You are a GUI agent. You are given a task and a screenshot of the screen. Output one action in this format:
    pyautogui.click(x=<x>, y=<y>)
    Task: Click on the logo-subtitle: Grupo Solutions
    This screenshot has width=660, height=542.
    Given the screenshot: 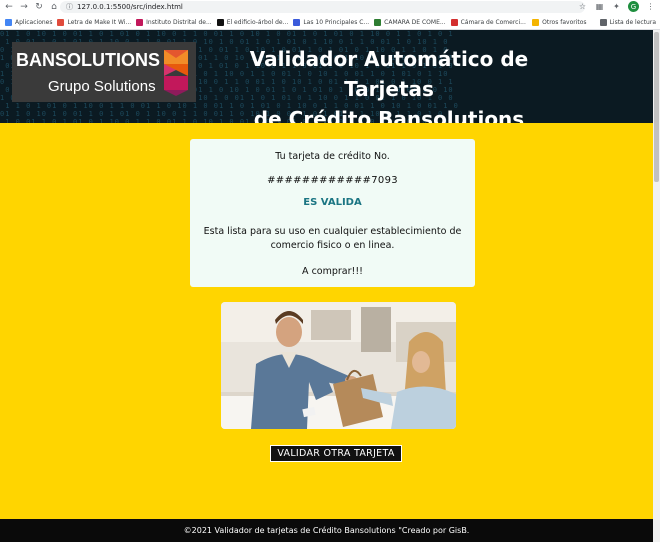 What is the action you would take?
    pyautogui.click(x=102, y=86)
    